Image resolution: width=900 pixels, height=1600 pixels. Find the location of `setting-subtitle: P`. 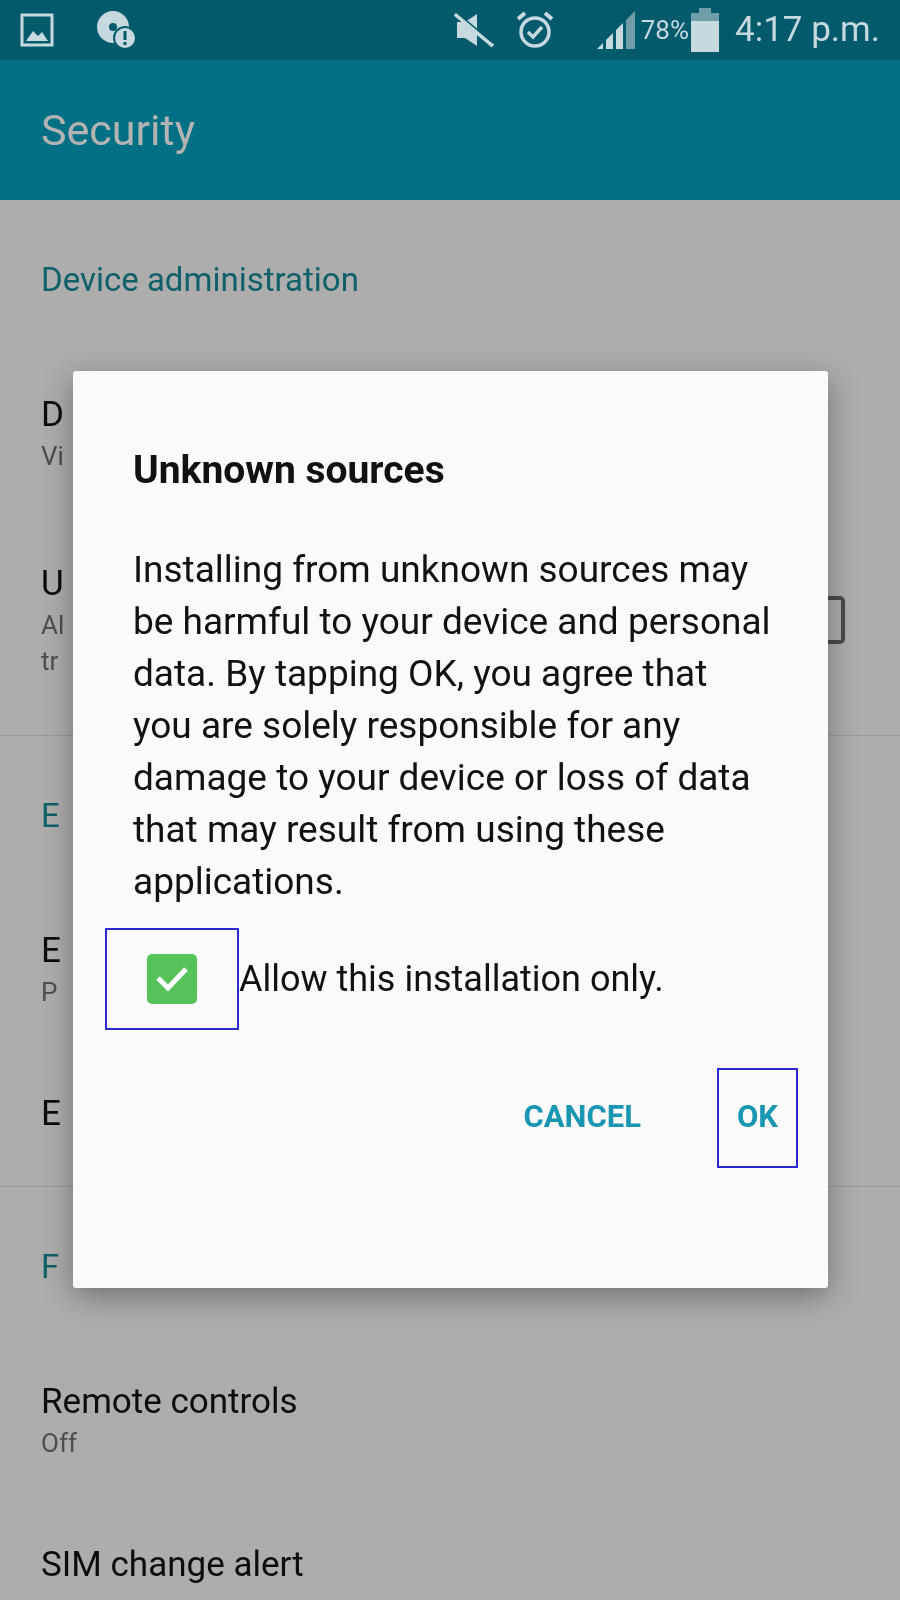

setting-subtitle: P is located at coordinates (50, 992).